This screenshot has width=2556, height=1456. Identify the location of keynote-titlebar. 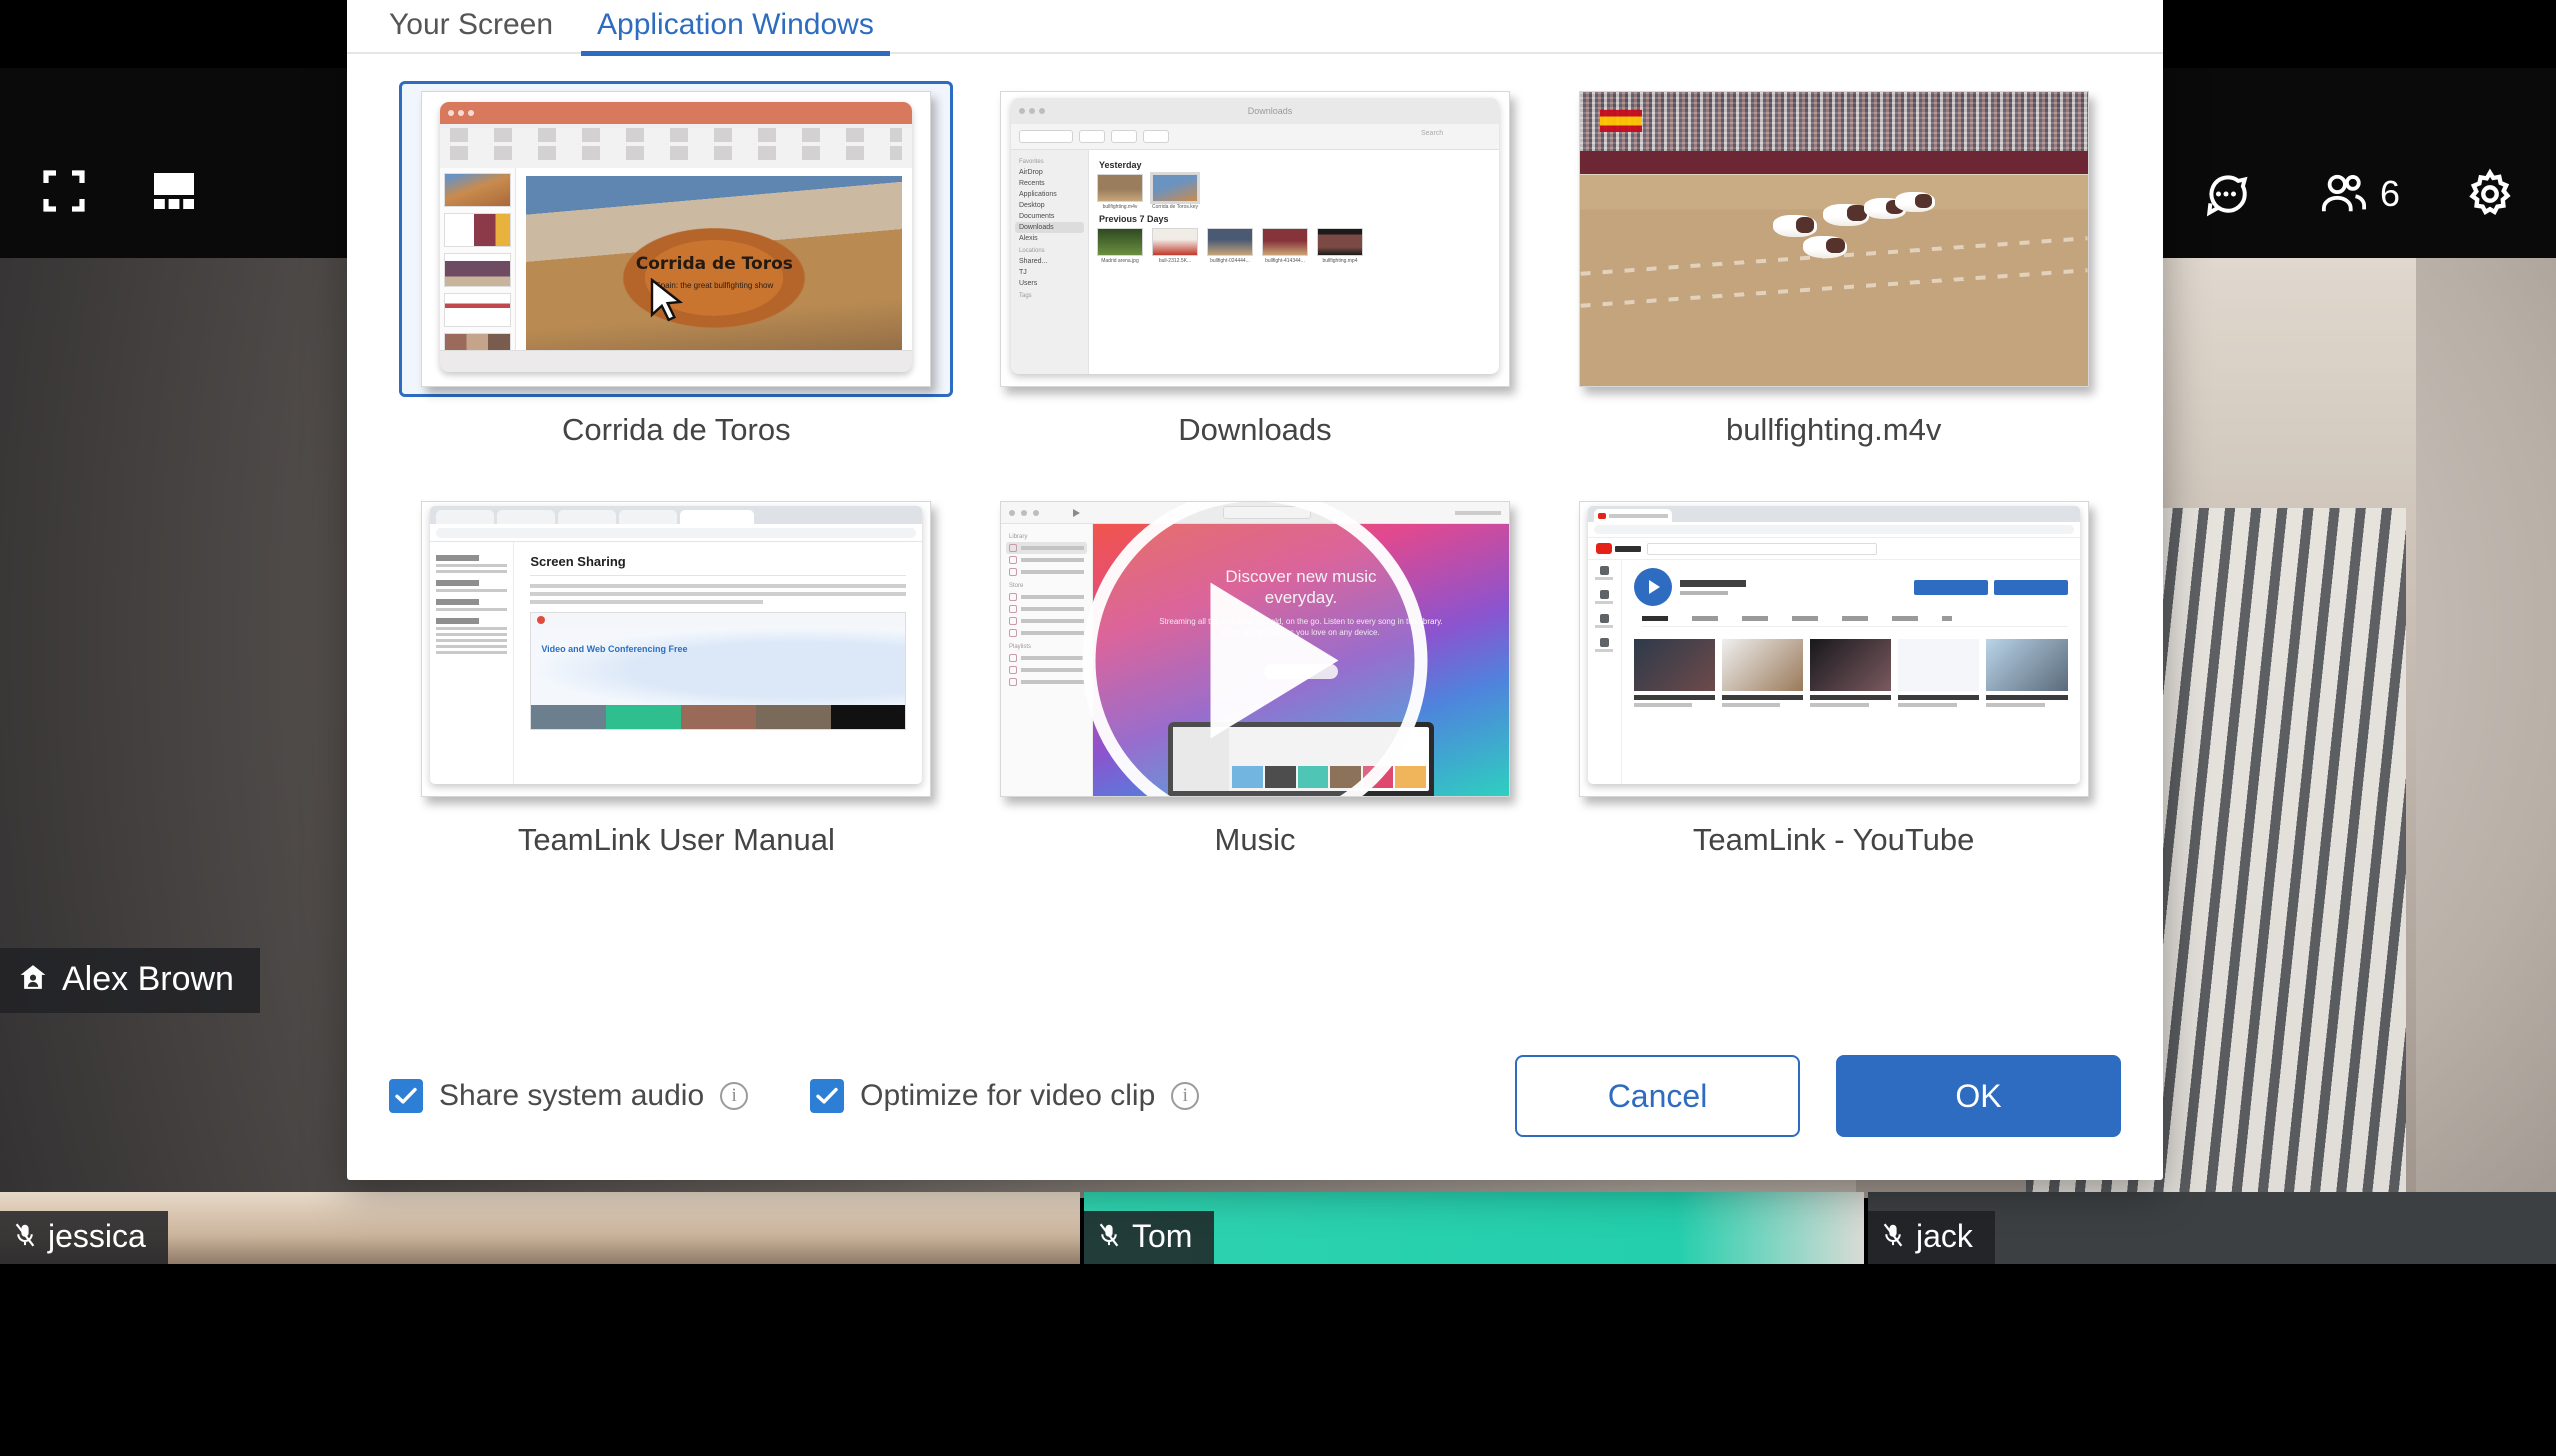
(676, 113).